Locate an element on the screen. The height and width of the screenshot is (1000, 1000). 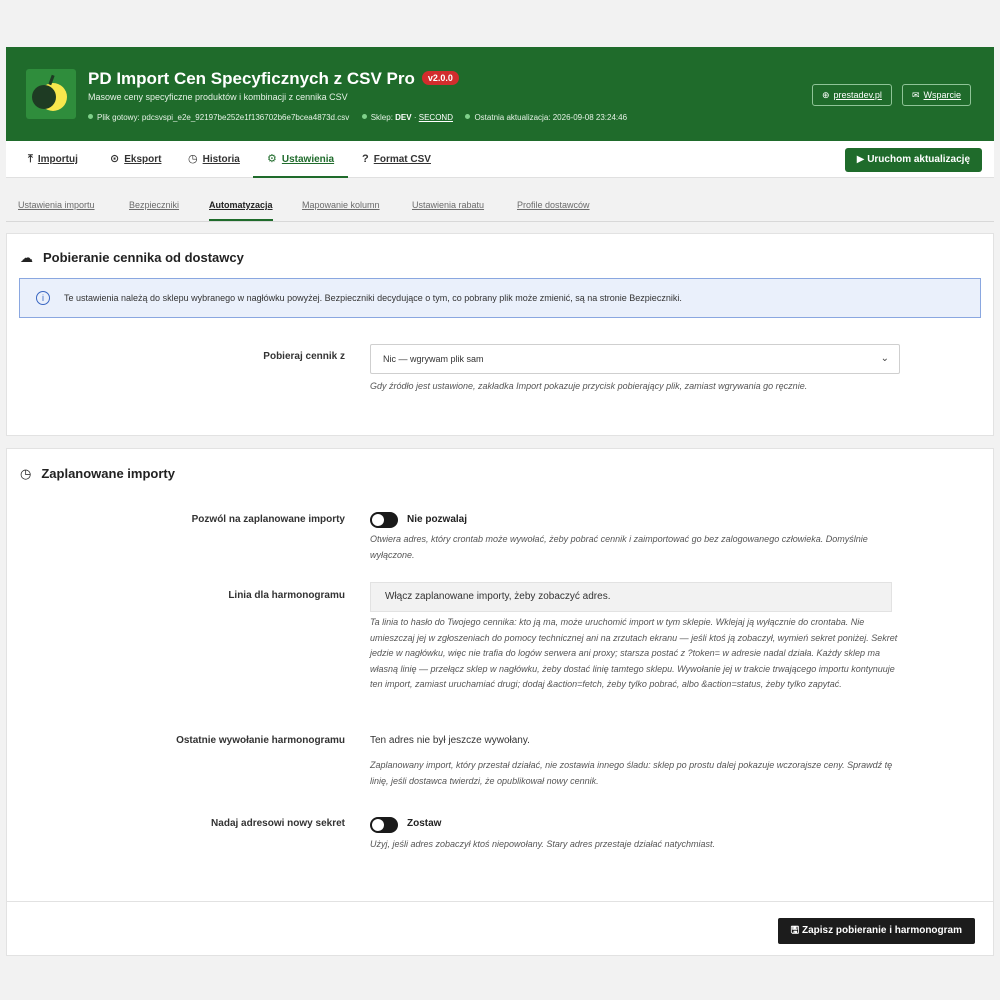
upload-icon: ⤒ is located at coordinates (30, 159).